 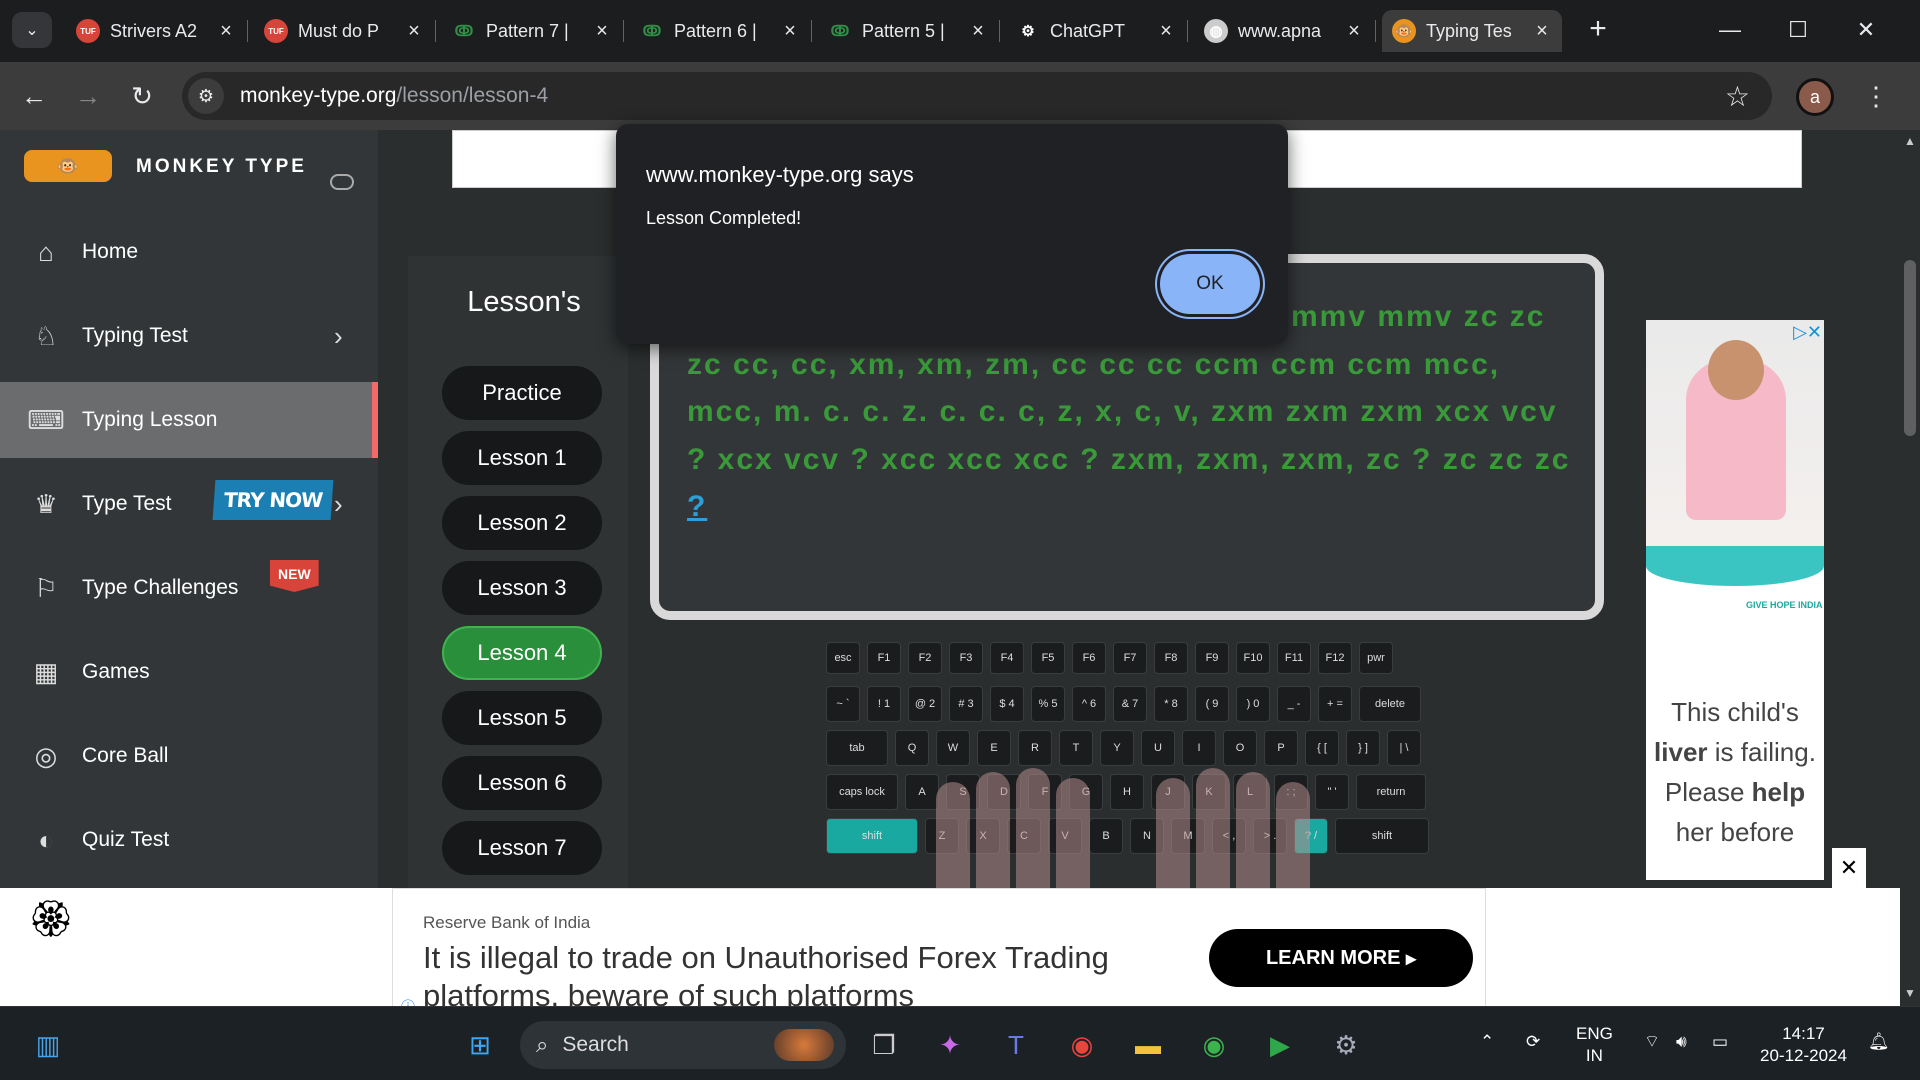 What do you see at coordinates (342, 182) in the screenshot?
I see `theme-toggle` at bounding box center [342, 182].